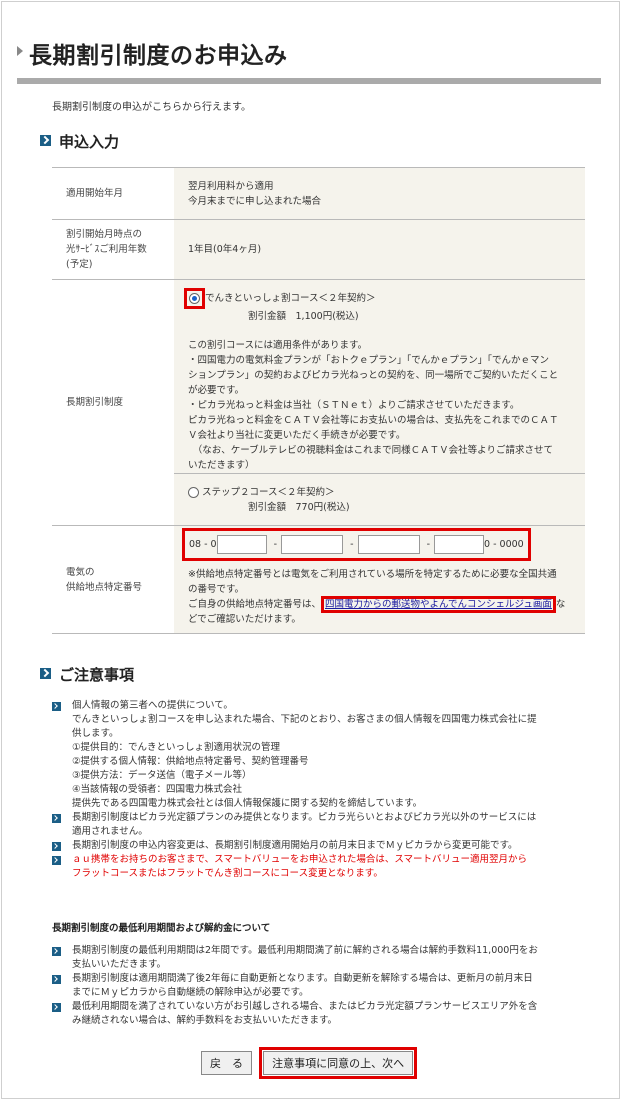  What do you see at coordinates (504, 544) in the screenshot?
I see `supply-suffix: 0 - 0000` at bounding box center [504, 544].